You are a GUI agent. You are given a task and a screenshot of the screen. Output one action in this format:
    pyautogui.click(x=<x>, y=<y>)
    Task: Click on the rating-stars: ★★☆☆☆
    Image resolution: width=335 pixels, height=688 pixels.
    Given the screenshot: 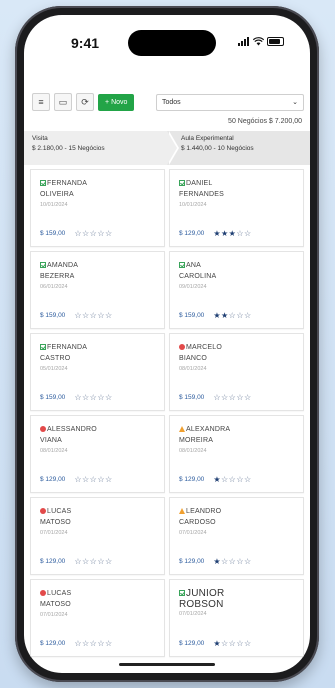 What is the action you would take?
    pyautogui.click(x=232, y=315)
    